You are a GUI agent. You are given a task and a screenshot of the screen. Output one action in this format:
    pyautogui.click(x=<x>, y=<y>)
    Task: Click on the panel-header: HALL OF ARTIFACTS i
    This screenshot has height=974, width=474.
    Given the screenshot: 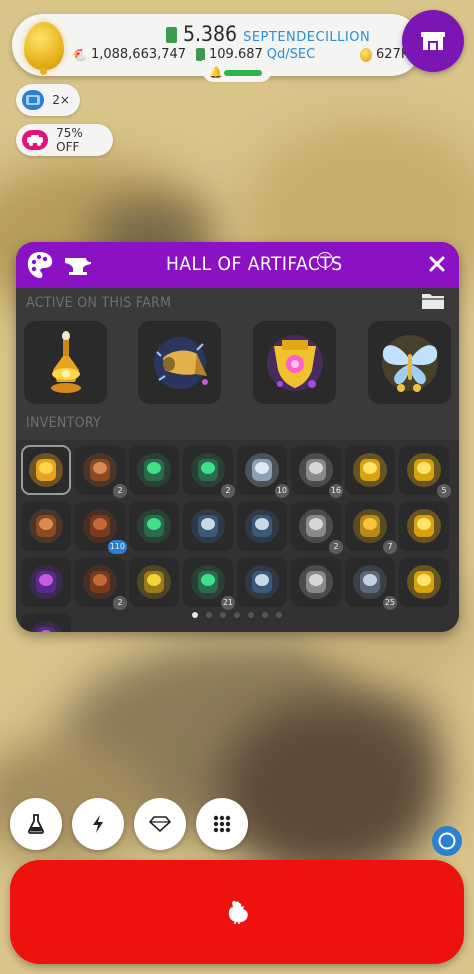 What is the action you would take?
    pyautogui.click(x=237, y=265)
    